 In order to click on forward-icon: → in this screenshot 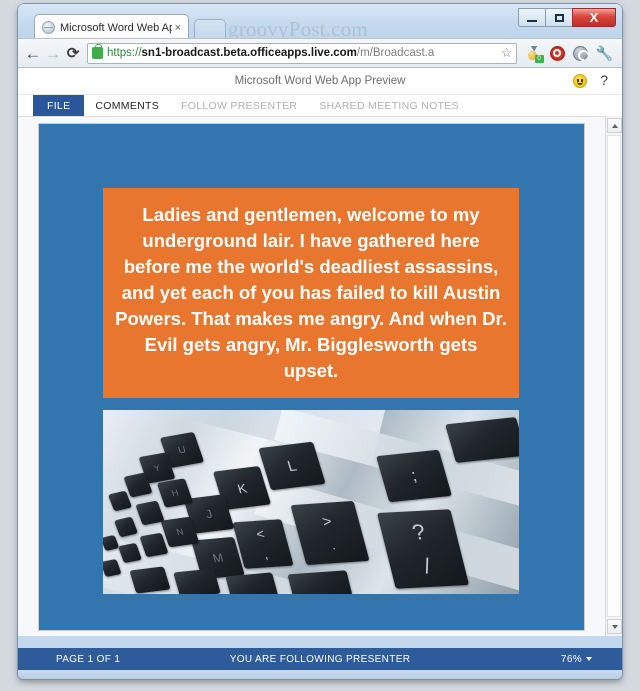, I will do `click(53, 53)`.